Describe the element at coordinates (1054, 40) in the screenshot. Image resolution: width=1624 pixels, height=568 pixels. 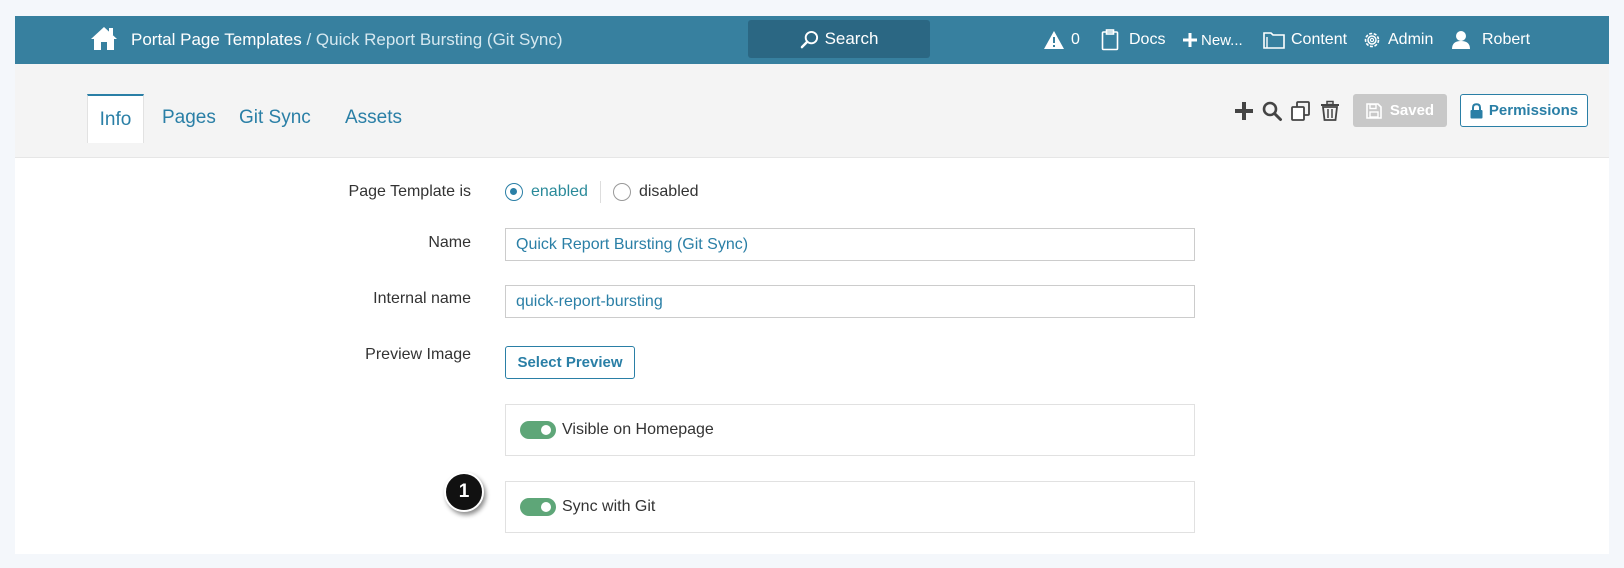
I see `warning-icon` at that location.